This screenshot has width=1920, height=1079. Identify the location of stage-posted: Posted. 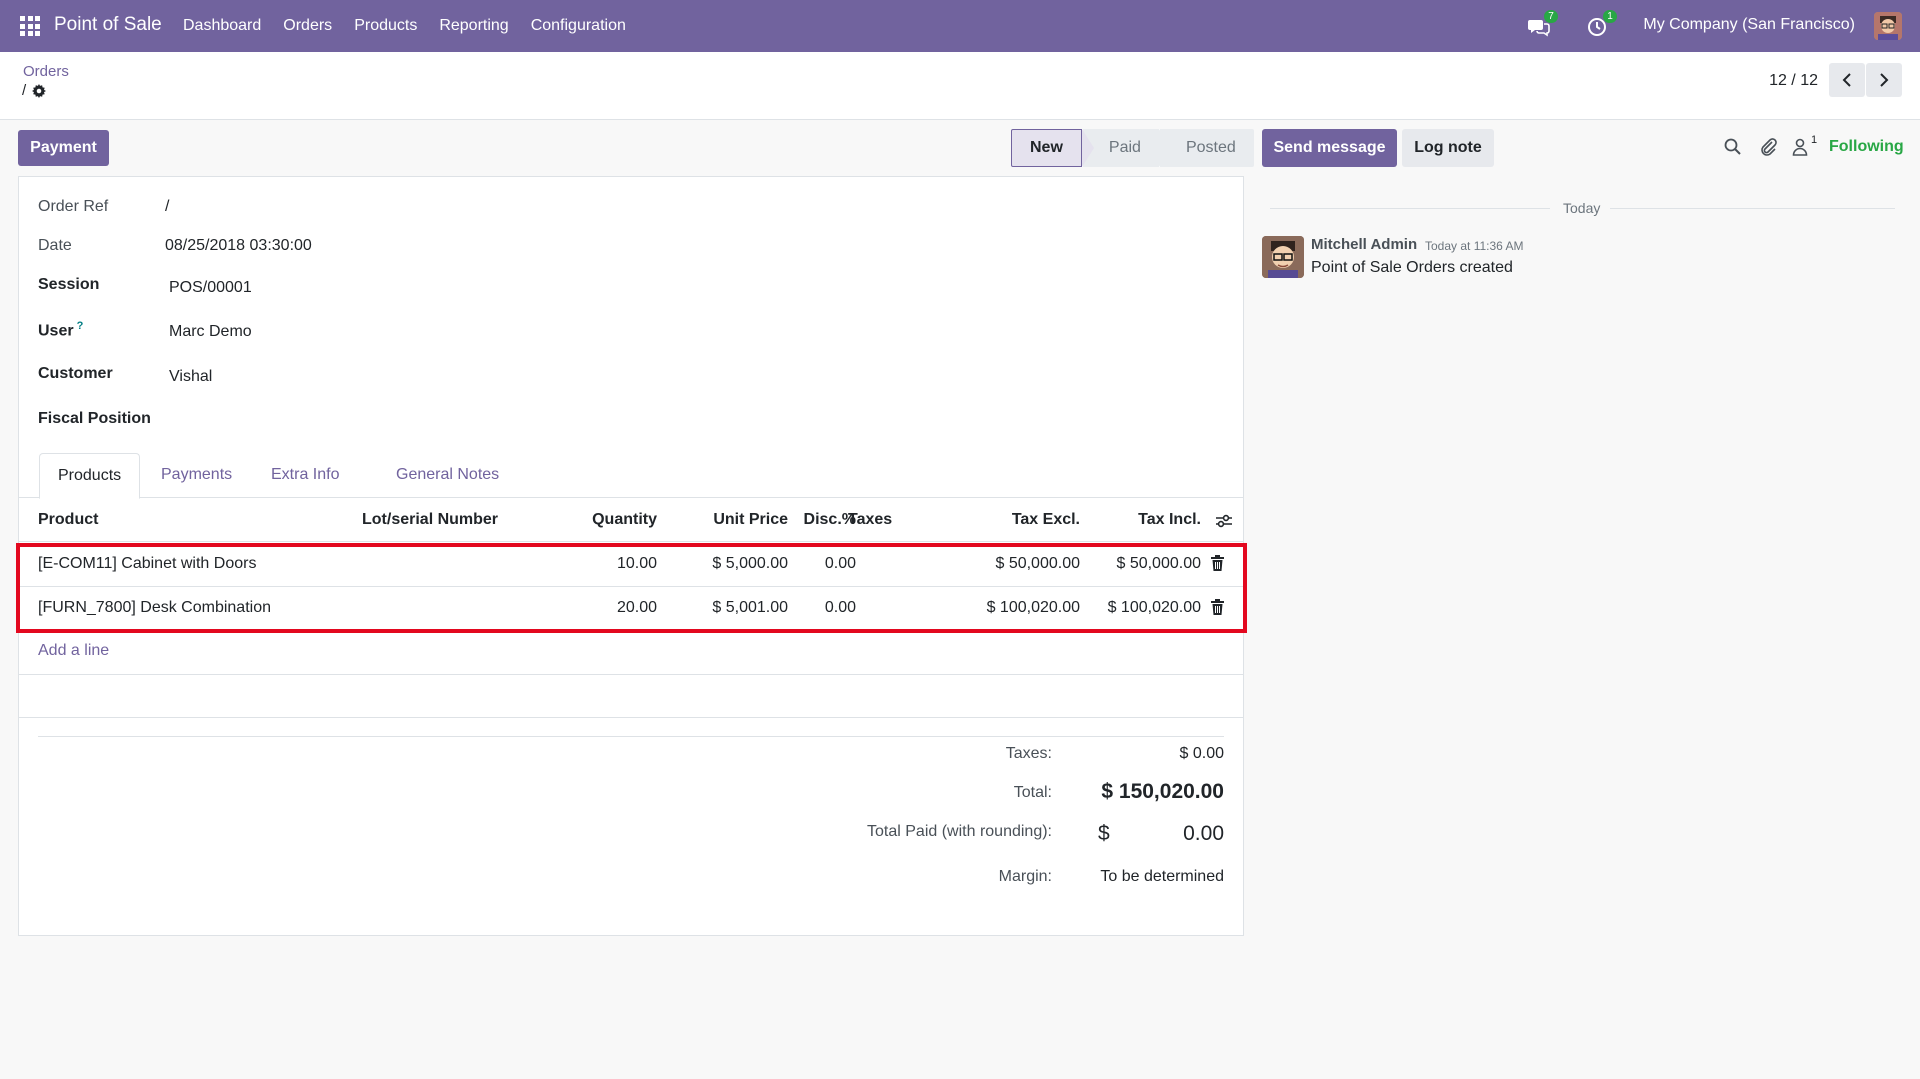
(1206, 148).